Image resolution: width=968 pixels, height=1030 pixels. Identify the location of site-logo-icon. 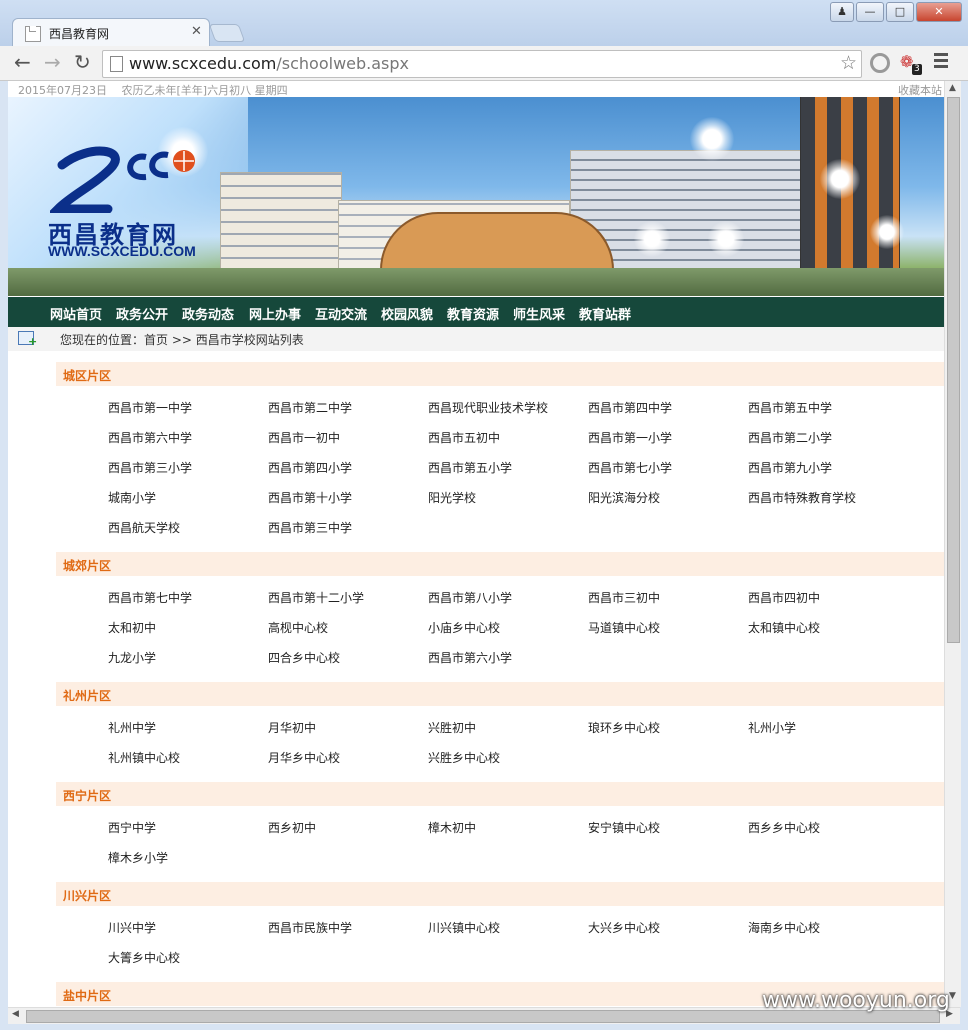
(122, 179).